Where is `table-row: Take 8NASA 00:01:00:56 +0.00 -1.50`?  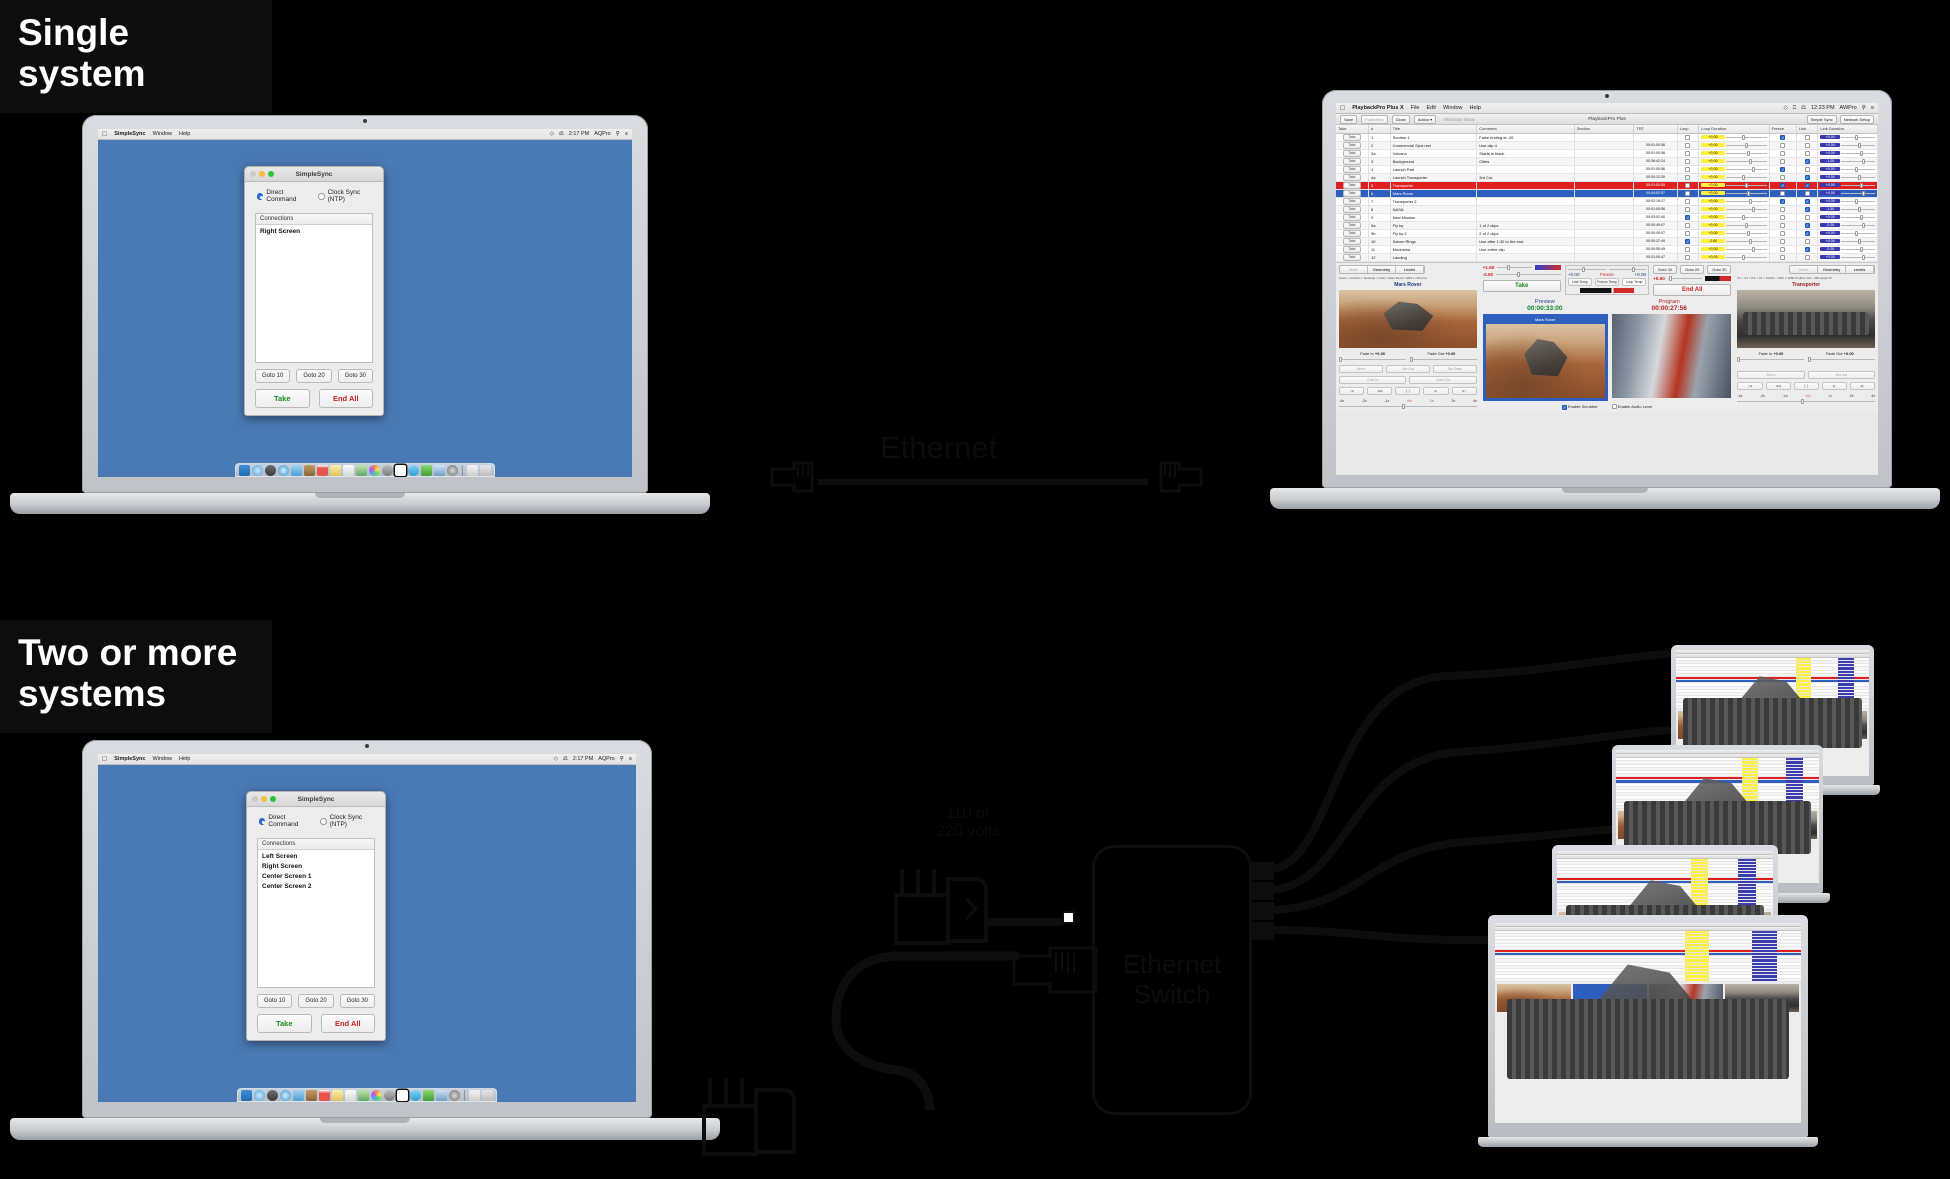
table-row: Take 8NASA 00:01:00:56 +0.00 -1.50 is located at coordinates (1607, 209).